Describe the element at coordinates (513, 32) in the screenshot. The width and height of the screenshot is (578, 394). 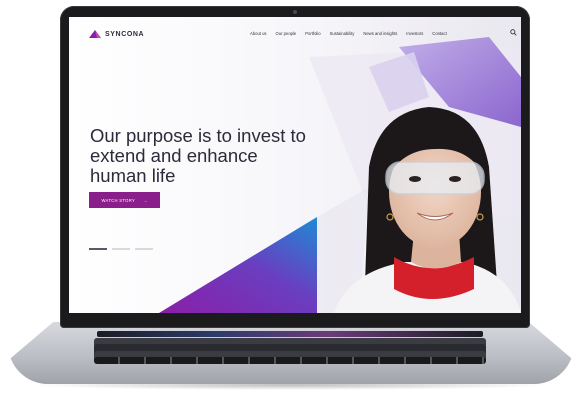
I see `search-icon` at that location.